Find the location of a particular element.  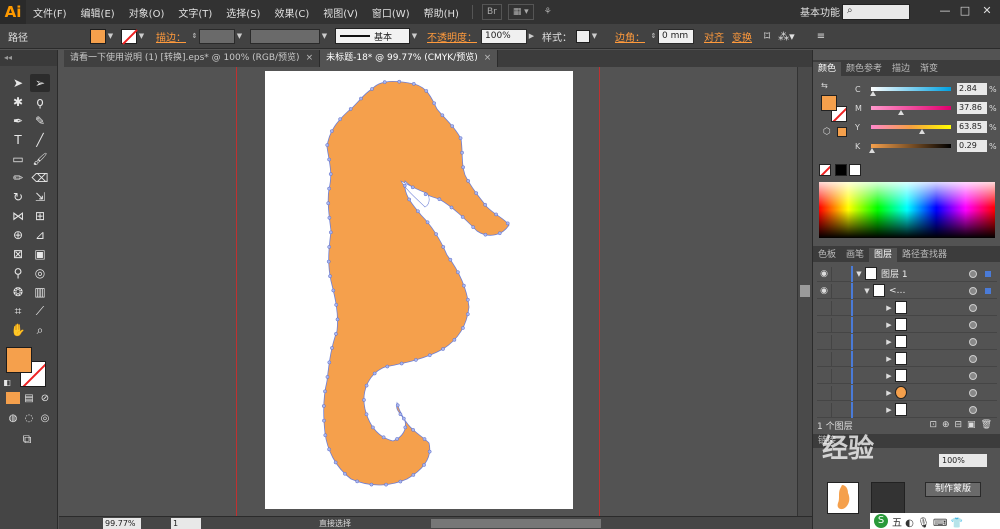

lasso-tool-icon: ϙ is located at coordinates (40, 102).